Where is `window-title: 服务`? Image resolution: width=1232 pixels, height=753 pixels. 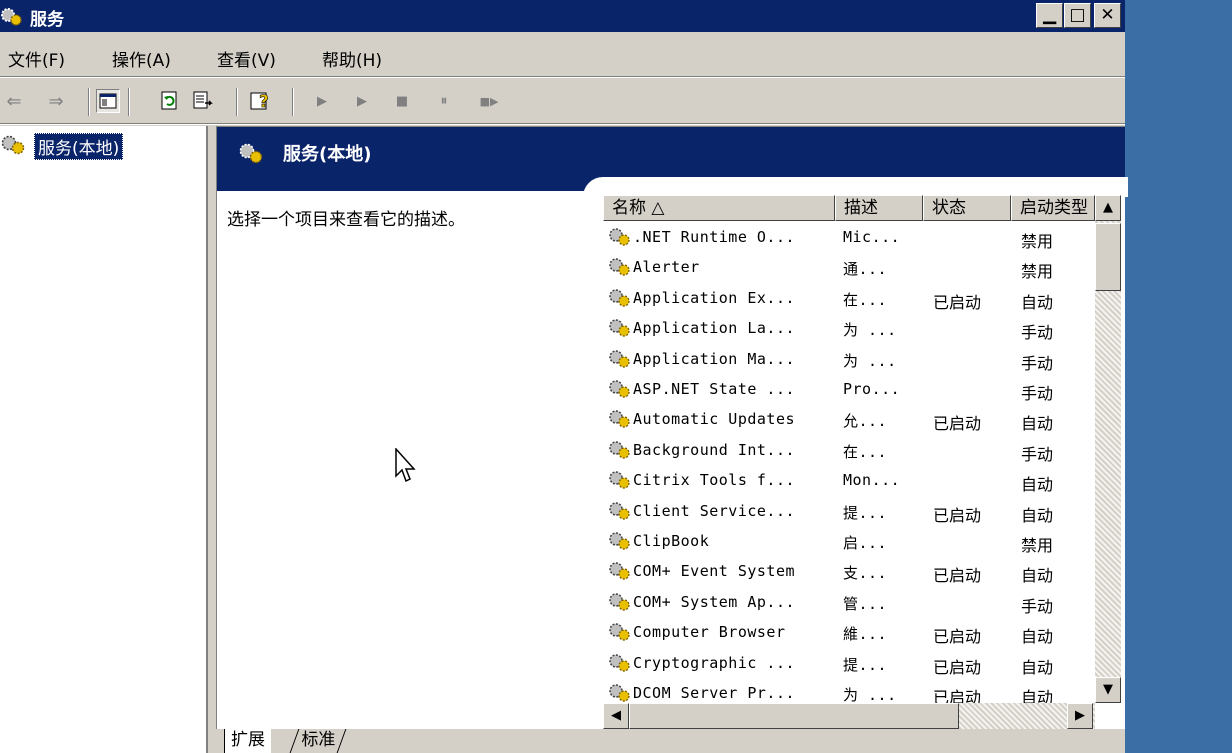
window-title: 服务 is located at coordinates (47, 20).